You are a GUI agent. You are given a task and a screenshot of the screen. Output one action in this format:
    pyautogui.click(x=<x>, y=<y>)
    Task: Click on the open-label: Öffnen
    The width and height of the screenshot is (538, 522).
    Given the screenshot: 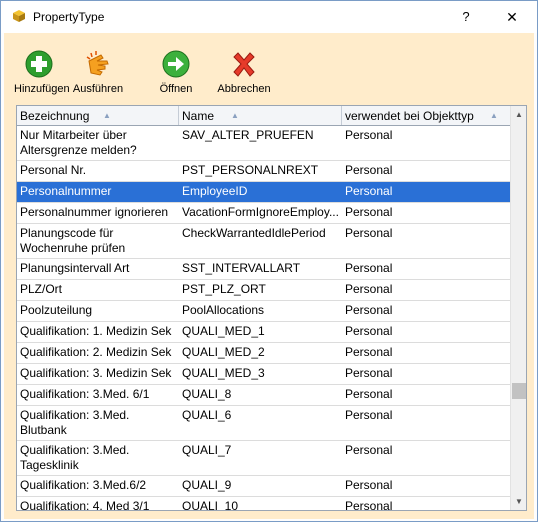 What is the action you would take?
    pyautogui.click(x=176, y=89)
    